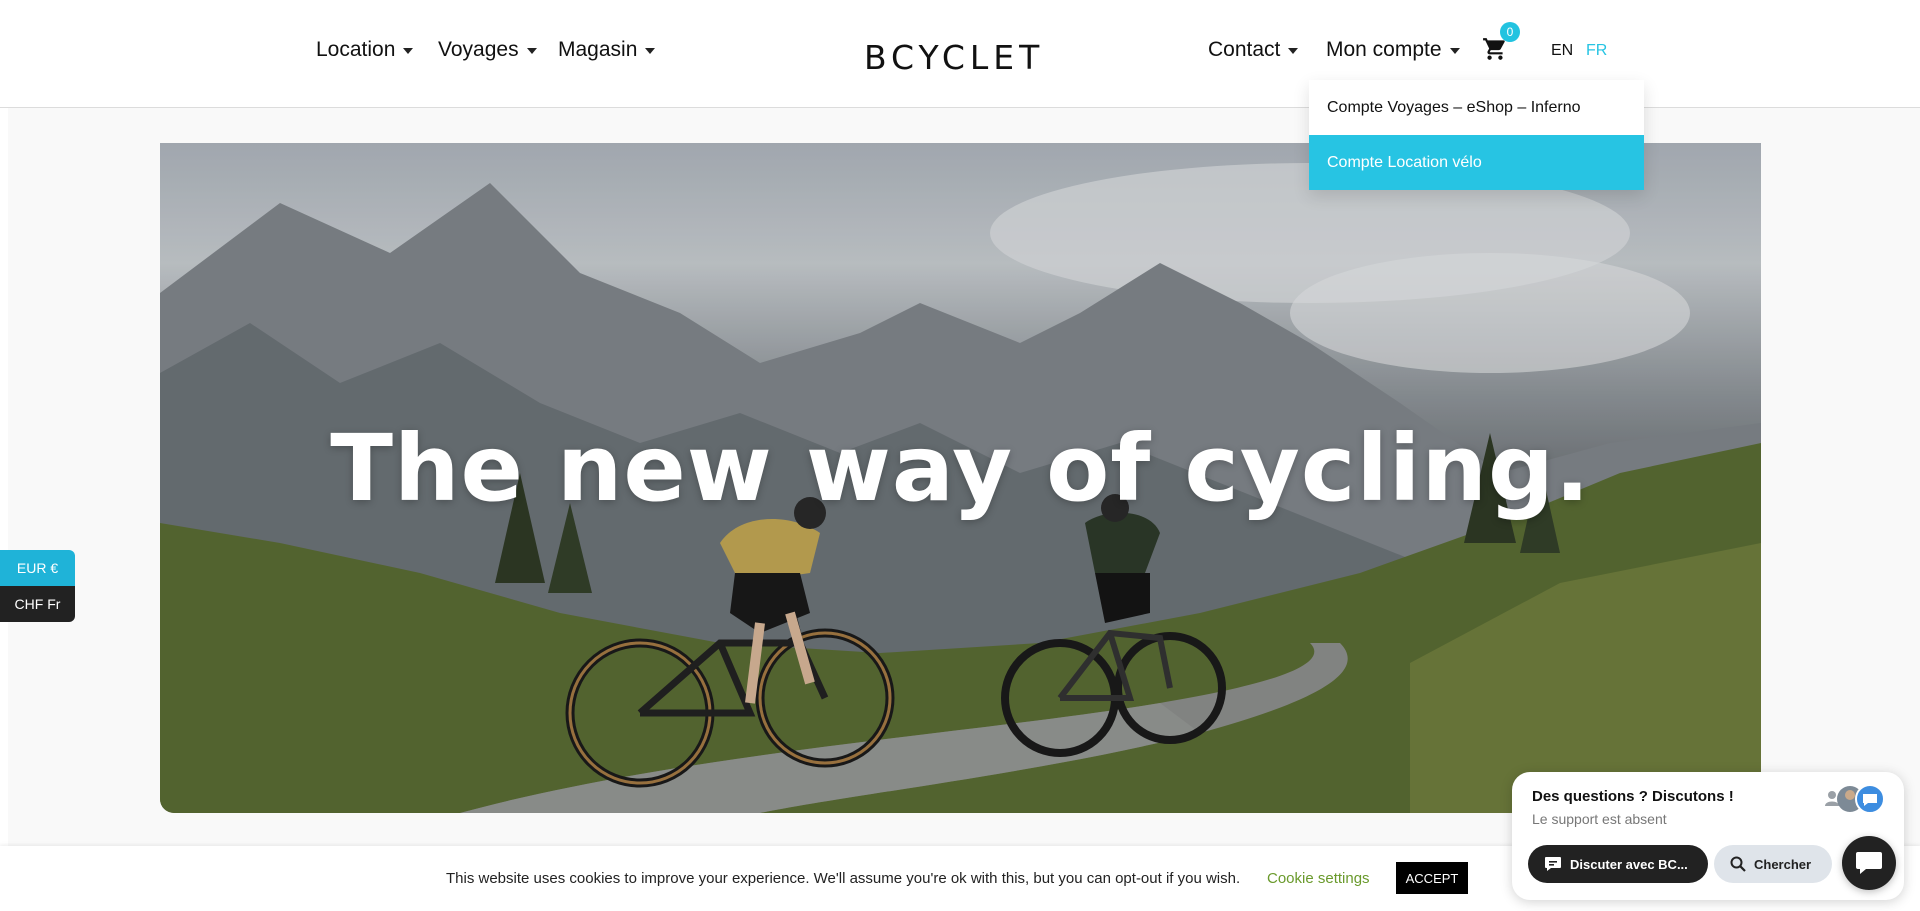 The height and width of the screenshot is (911, 1920). What do you see at coordinates (4, 478) in the screenshot?
I see `side-strip` at bounding box center [4, 478].